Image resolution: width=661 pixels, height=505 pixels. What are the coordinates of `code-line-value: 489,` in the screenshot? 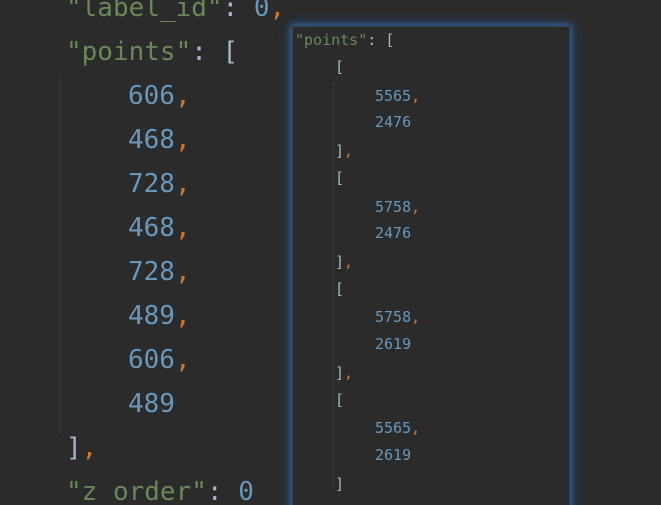 It's located at (159, 316).